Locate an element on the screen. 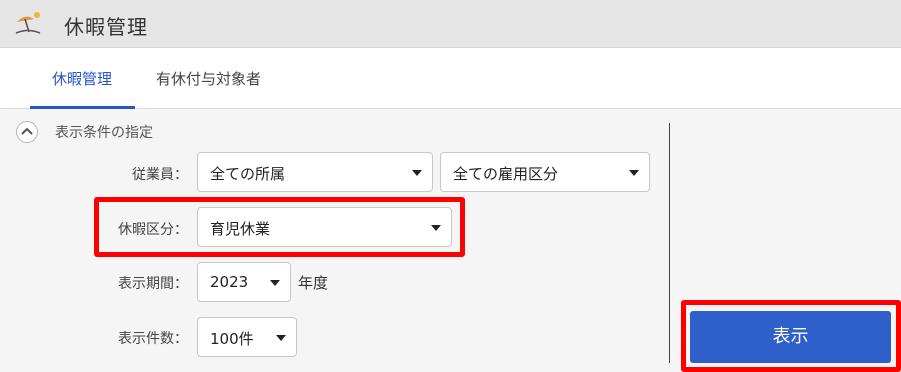 This screenshot has width=901, height=372. vertical-divider is located at coordinates (669, 243).